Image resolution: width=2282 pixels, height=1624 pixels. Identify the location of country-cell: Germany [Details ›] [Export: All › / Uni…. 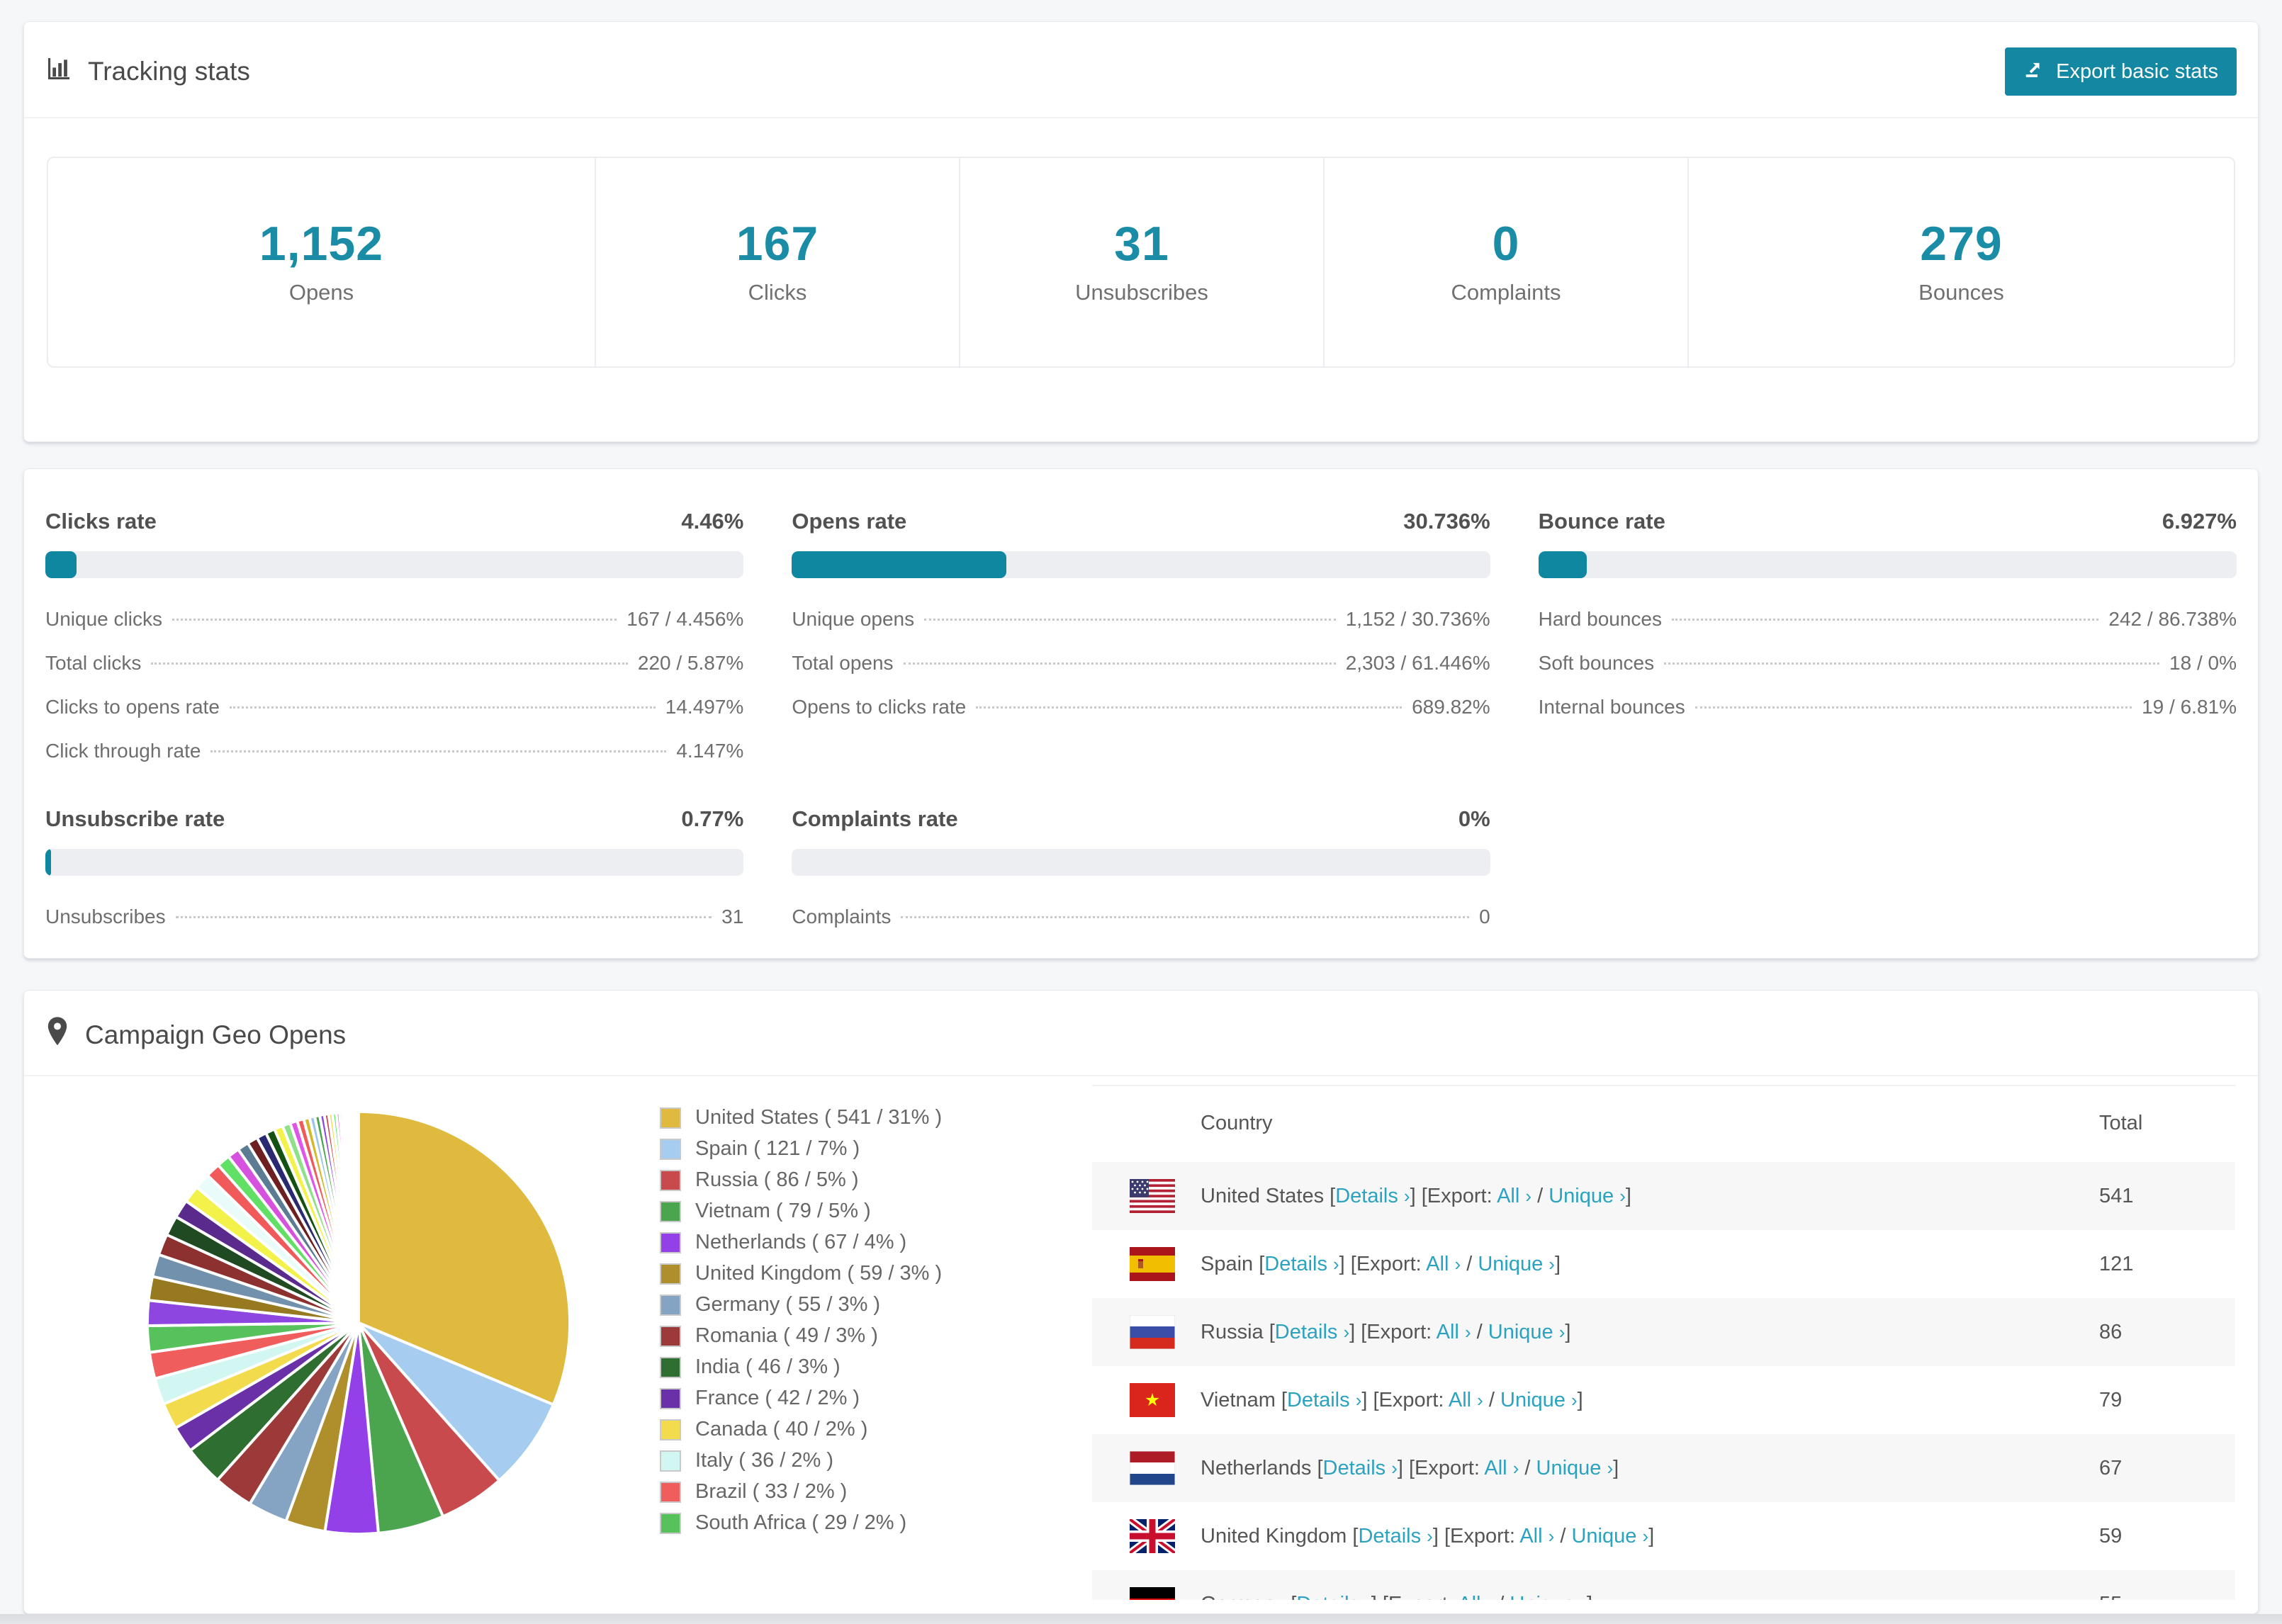
(1650, 1585).